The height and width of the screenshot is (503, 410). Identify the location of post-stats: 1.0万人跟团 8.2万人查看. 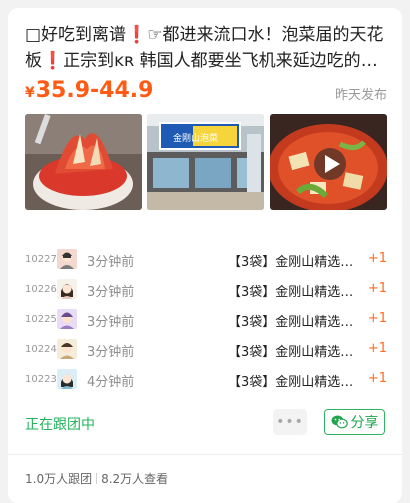
(96, 478).